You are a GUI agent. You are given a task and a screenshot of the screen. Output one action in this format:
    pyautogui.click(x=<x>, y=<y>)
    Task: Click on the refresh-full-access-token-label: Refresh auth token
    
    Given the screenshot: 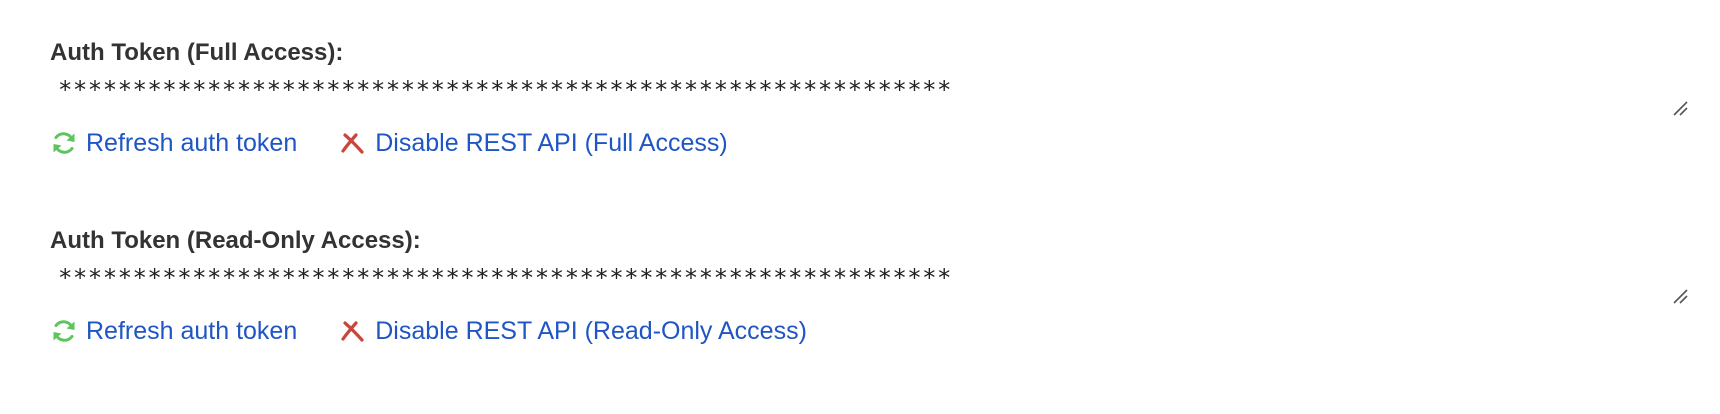 What is the action you would take?
    pyautogui.click(x=192, y=143)
    